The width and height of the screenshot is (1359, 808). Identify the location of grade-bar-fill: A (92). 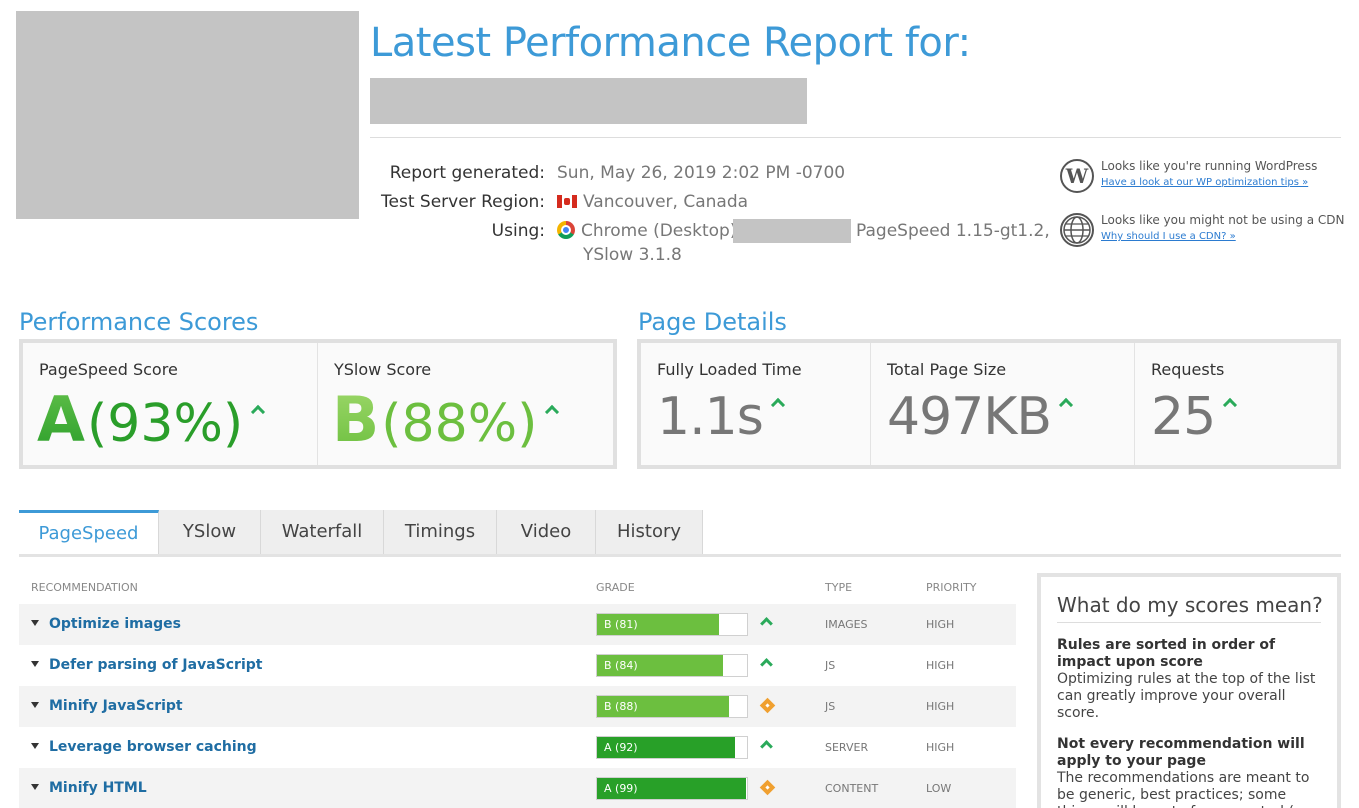
(666, 747).